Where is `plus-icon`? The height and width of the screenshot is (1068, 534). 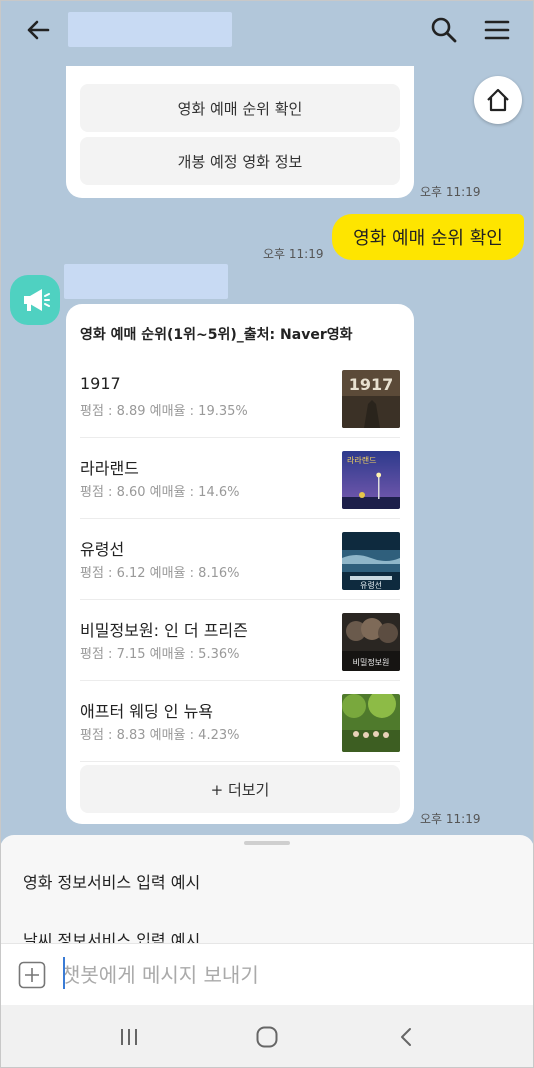
plus-icon is located at coordinates (32, 975).